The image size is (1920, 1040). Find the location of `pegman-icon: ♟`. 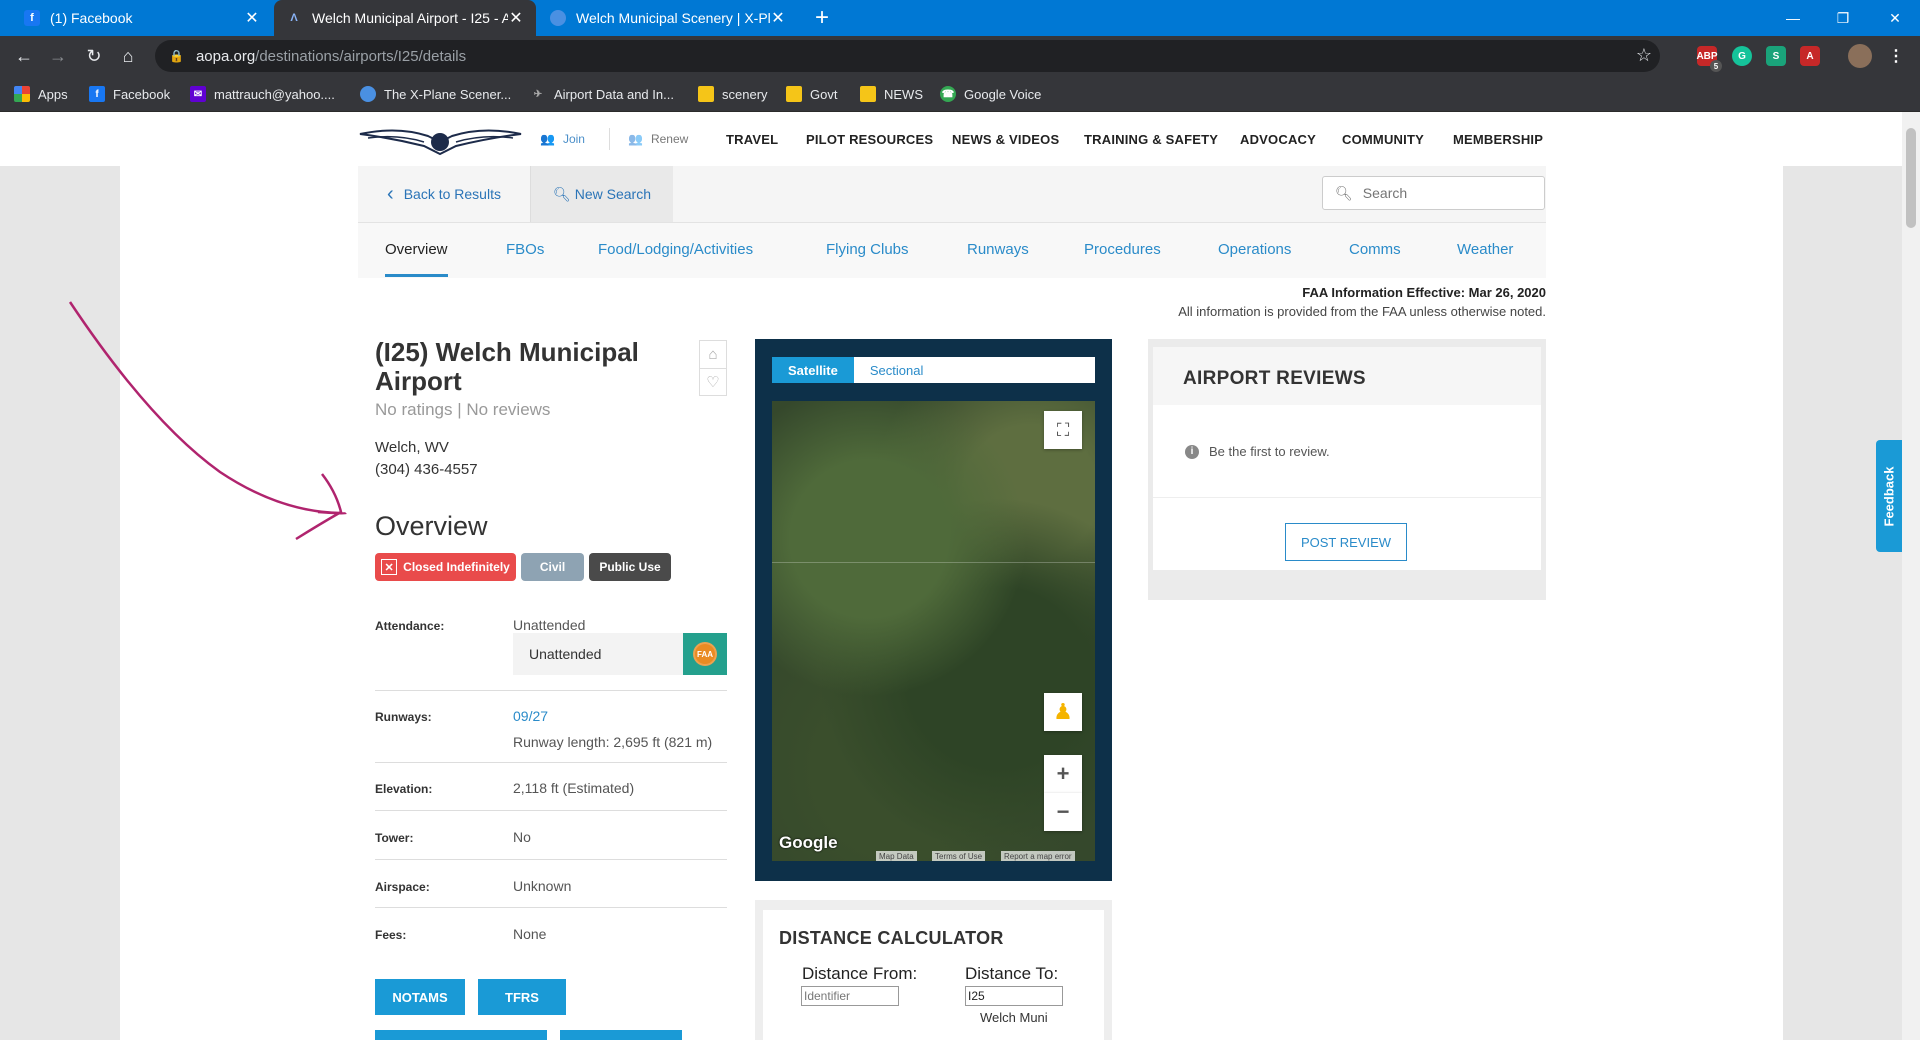

pegman-icon: ♟ is located at coordinates (1063, 712).